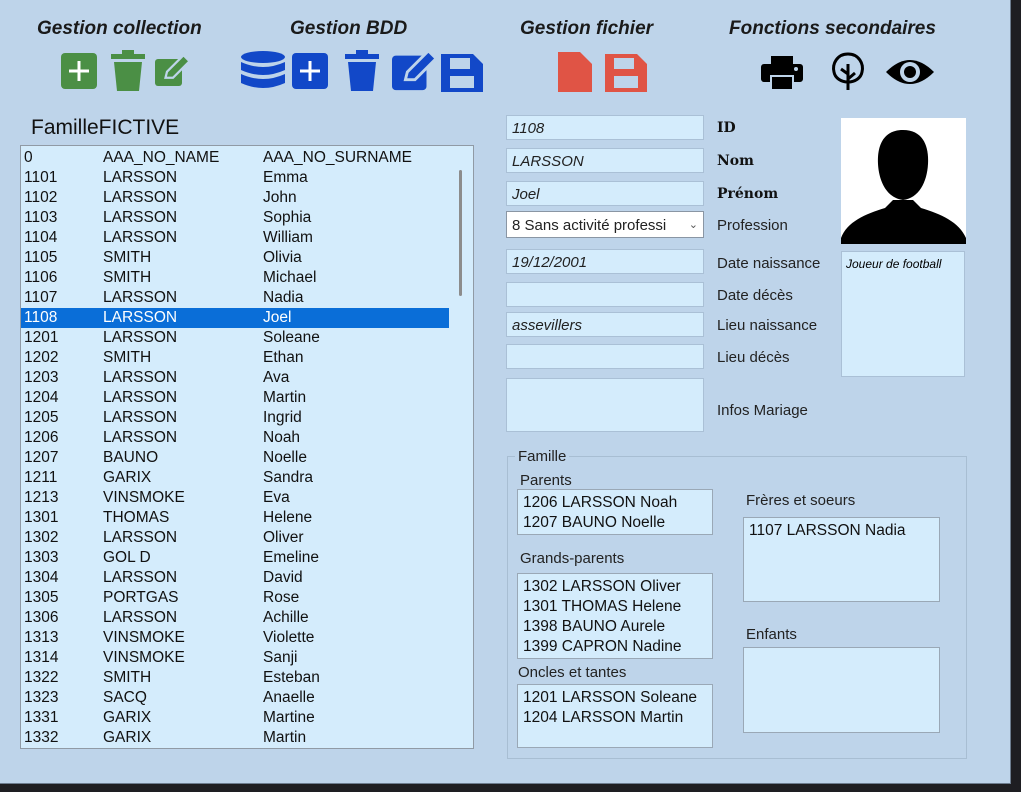 This screenshot has height=792, width=1021. Describe the element at coordinates (235, 578) in the screenshot. I see `list-item: 1304 LARSSON David` at that location.